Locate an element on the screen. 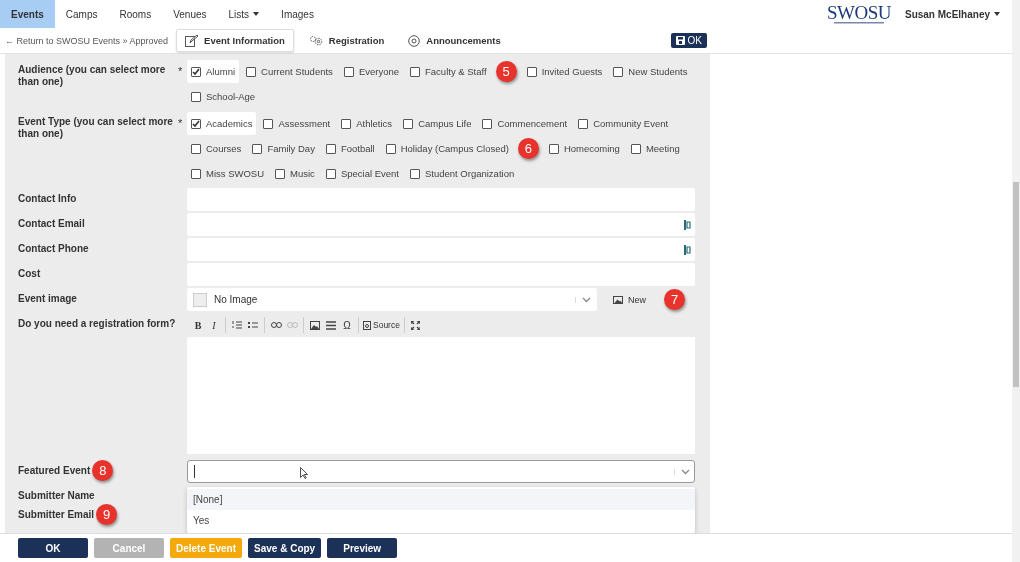 The height and width of the screenshot is (562, 1020). checkbox-option: Homecoming is located at coordinates (584, 148).